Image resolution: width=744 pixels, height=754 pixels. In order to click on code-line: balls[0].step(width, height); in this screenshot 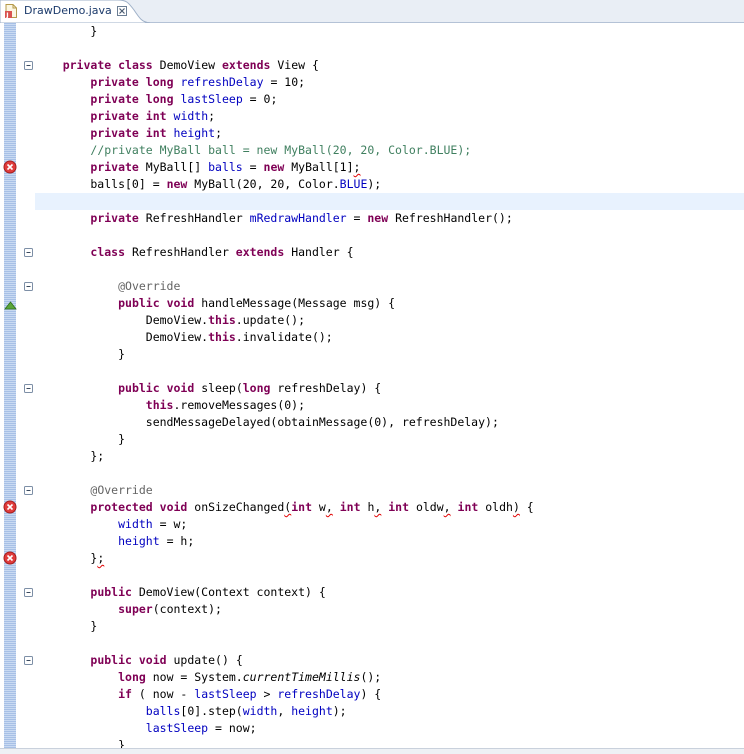, I will do `click(389, 711)`.